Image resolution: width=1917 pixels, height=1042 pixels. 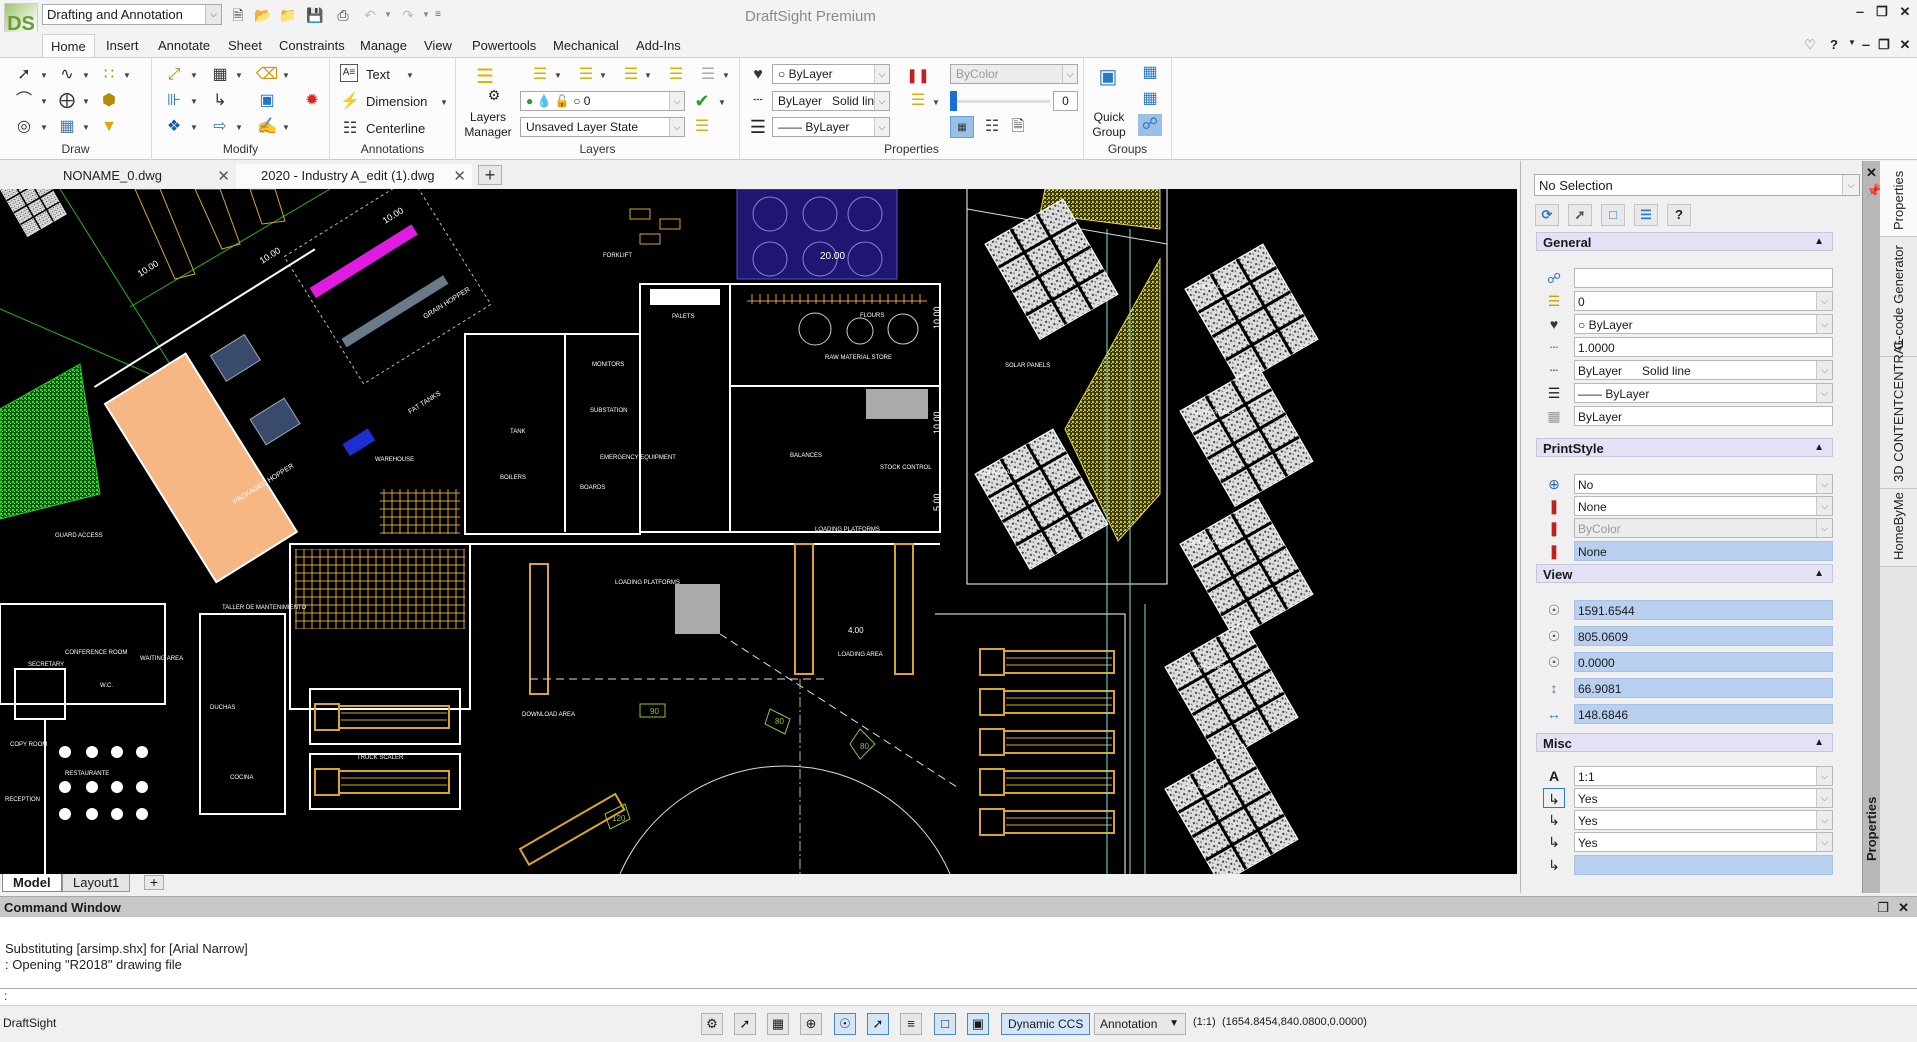 I want to click on print-icon: ⎙, so click(x=343, y=15).